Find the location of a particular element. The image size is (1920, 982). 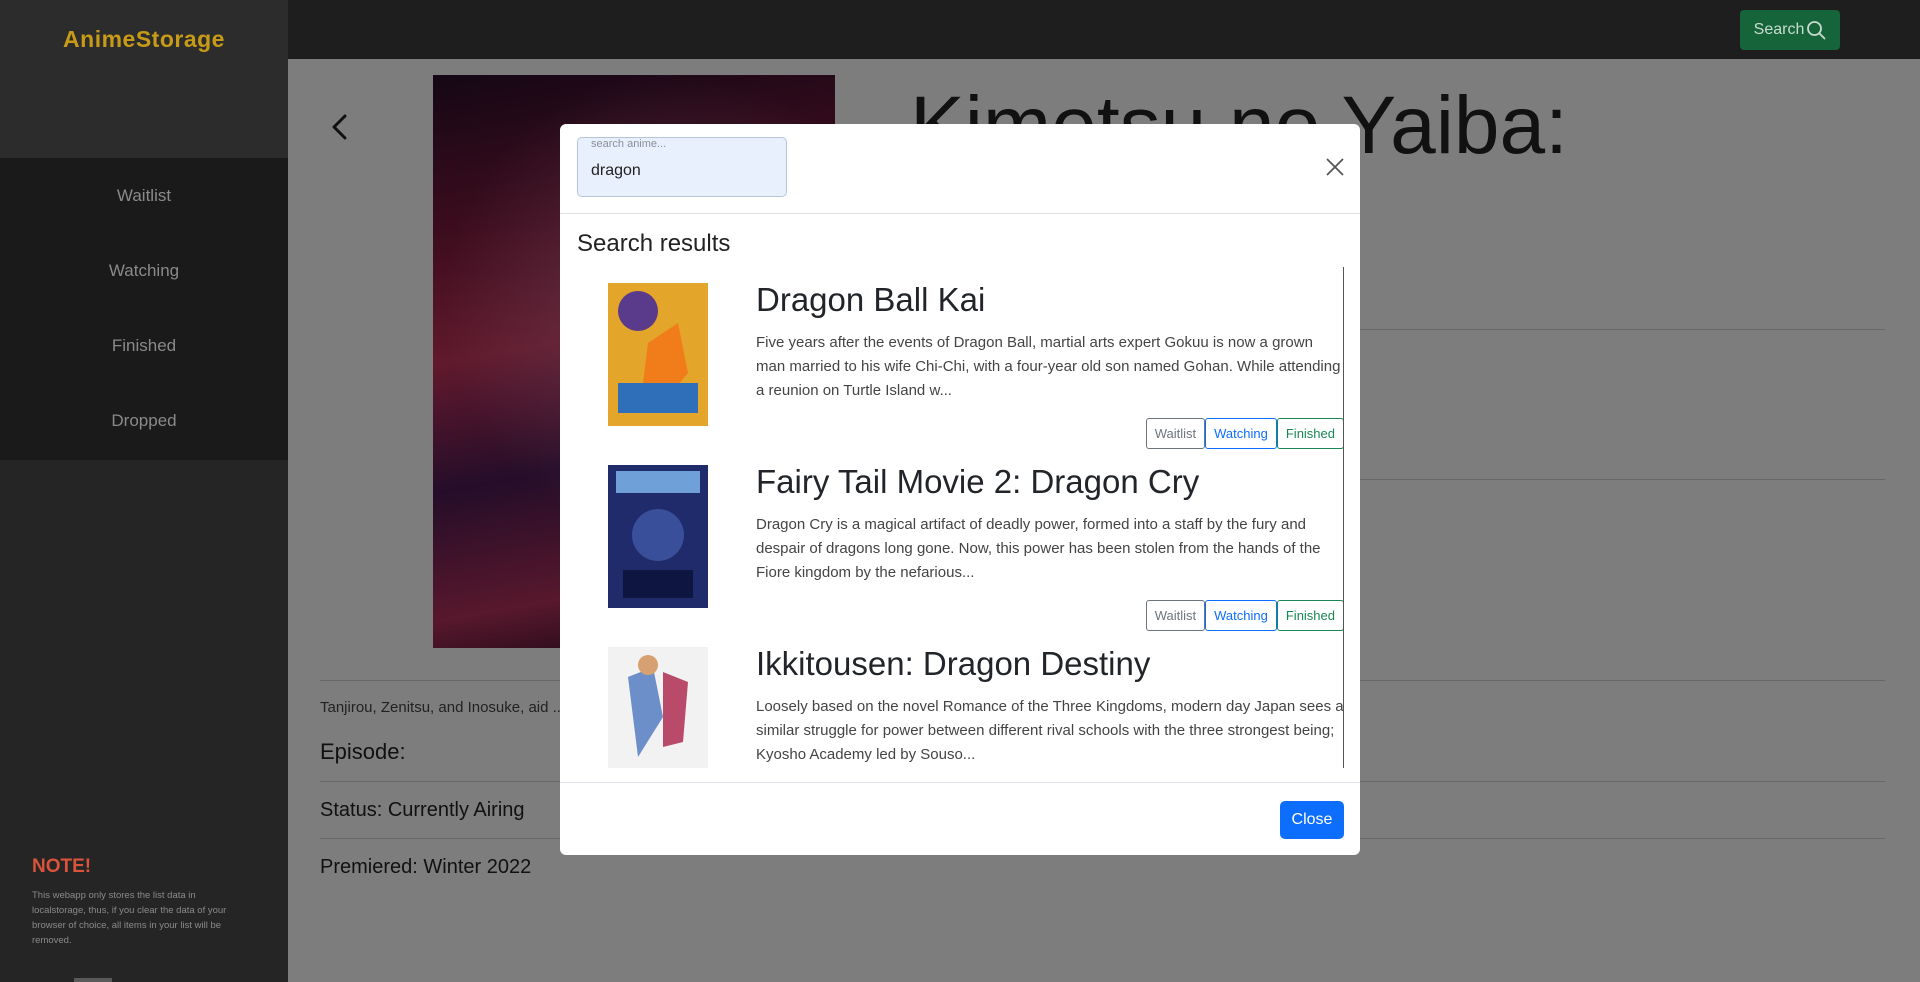

note-title: NOTE! is located at coordinates (62, 866).